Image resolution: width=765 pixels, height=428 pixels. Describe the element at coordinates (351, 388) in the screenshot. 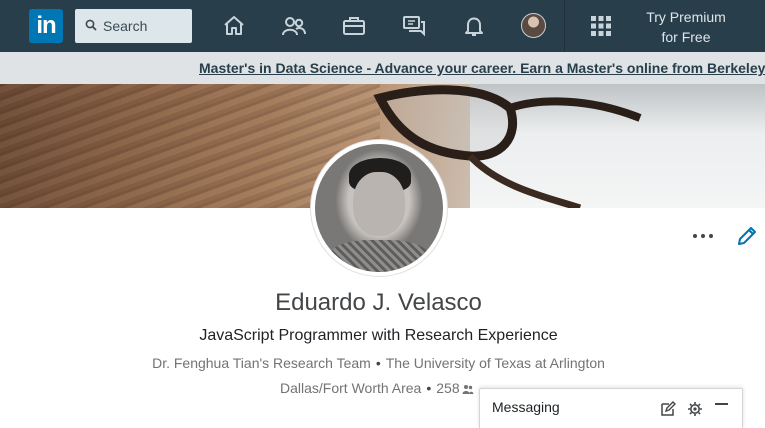

I see `profile-location: Dallas/Fort Worth Area` at that location.